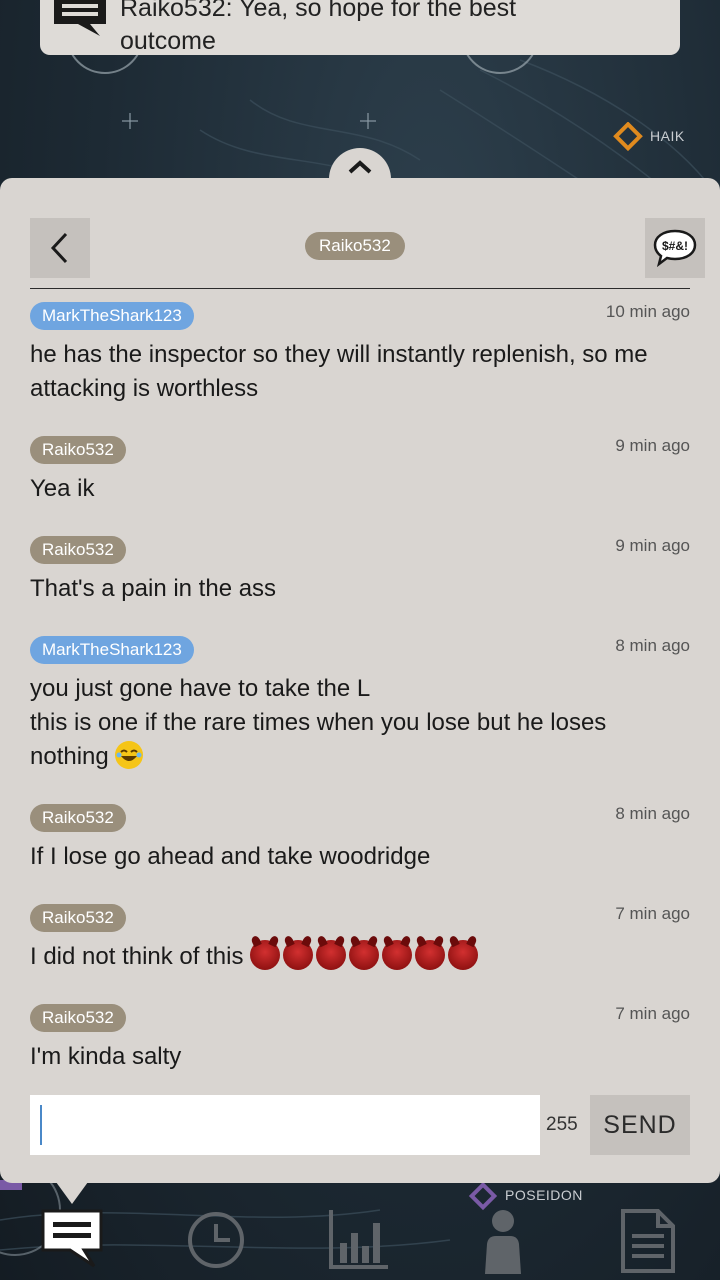 The width and height of the screenshot is (720, 1280). I want to click on demon-emoji-row, so click(365, 955).